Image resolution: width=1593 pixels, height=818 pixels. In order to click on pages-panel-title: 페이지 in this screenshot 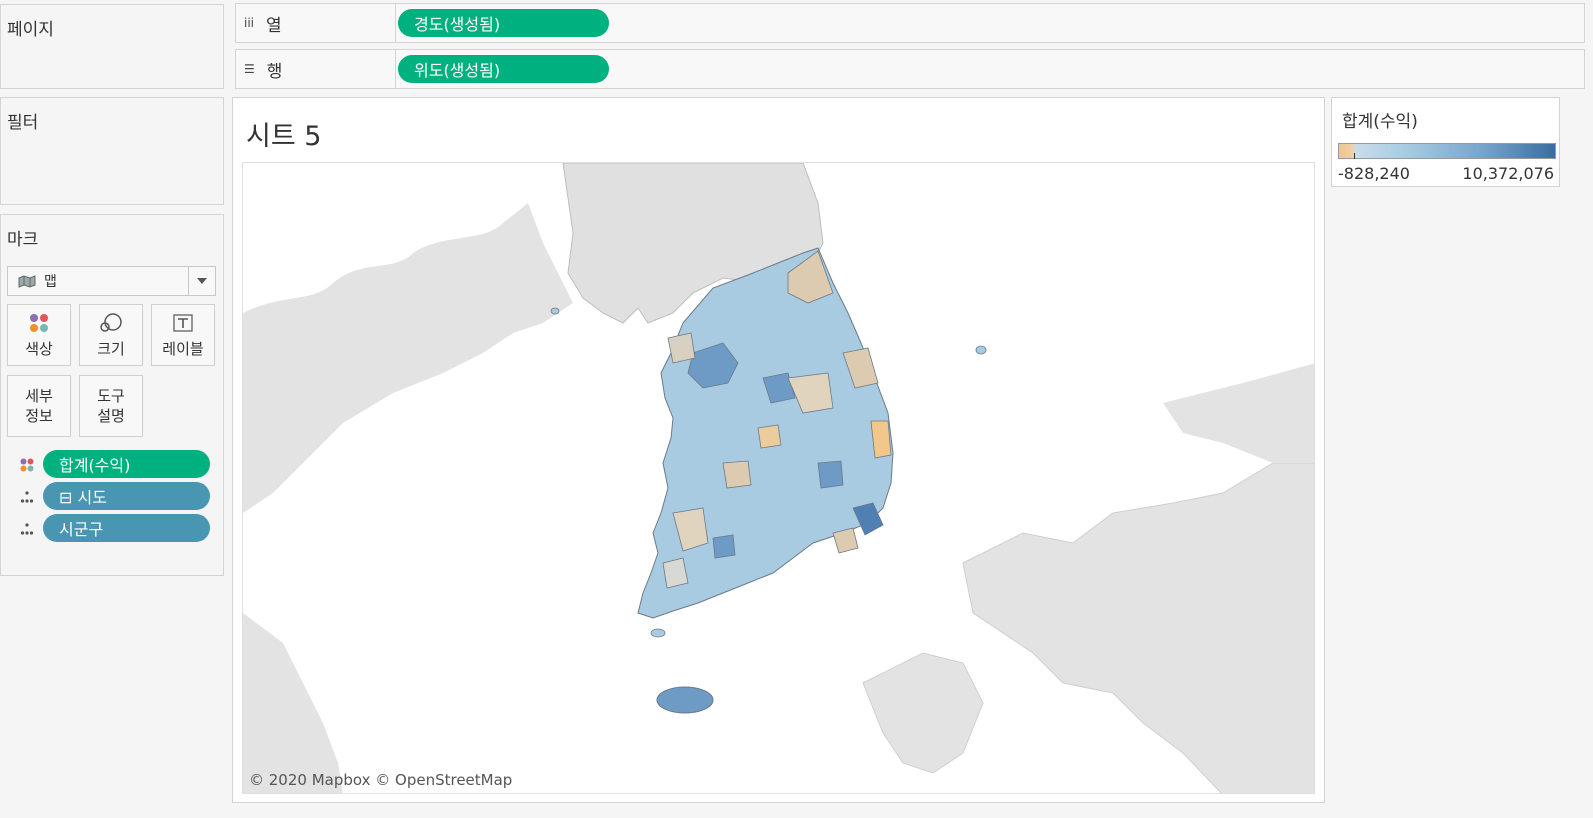, I will do `click(30, 30)`.